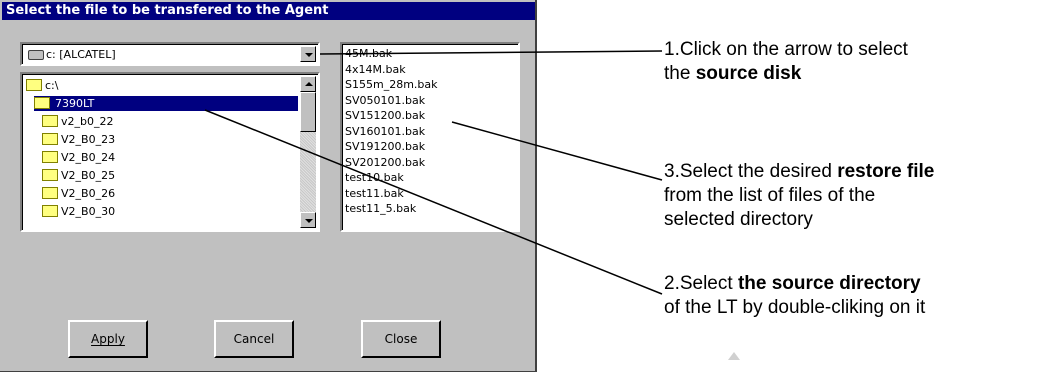 The height and width of the screenshot is (376, 1055). I want to click on pointer-line-source-disk, so click(491, 52).